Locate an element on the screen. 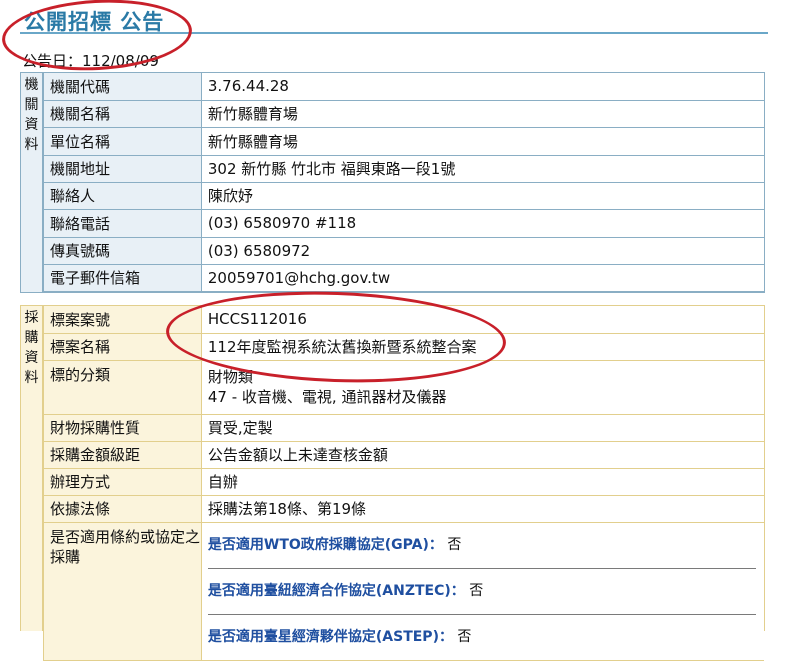 The width and height of the screenshot is (800, 661). table-row: 機關地址 302 新竹縣 竹北市 福興東路一段1號 is located at coordinates (403, 169).